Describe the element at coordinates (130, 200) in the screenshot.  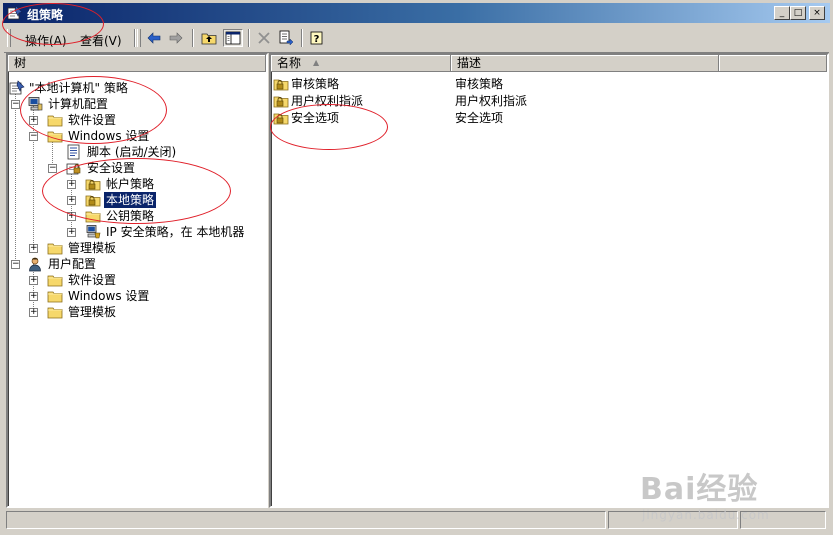
I see `tree-item-label-selected: 本地策略` at that location.